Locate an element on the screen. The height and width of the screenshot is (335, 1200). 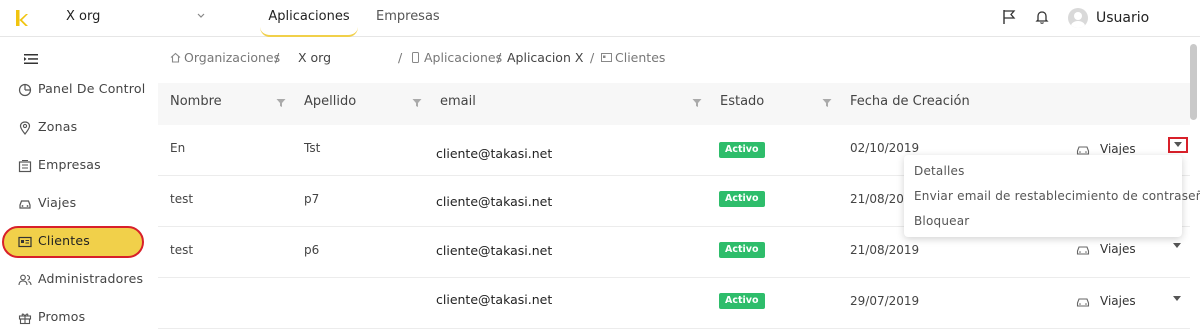
sidebar-item-label: Promos is located at coordinates (62, 316).